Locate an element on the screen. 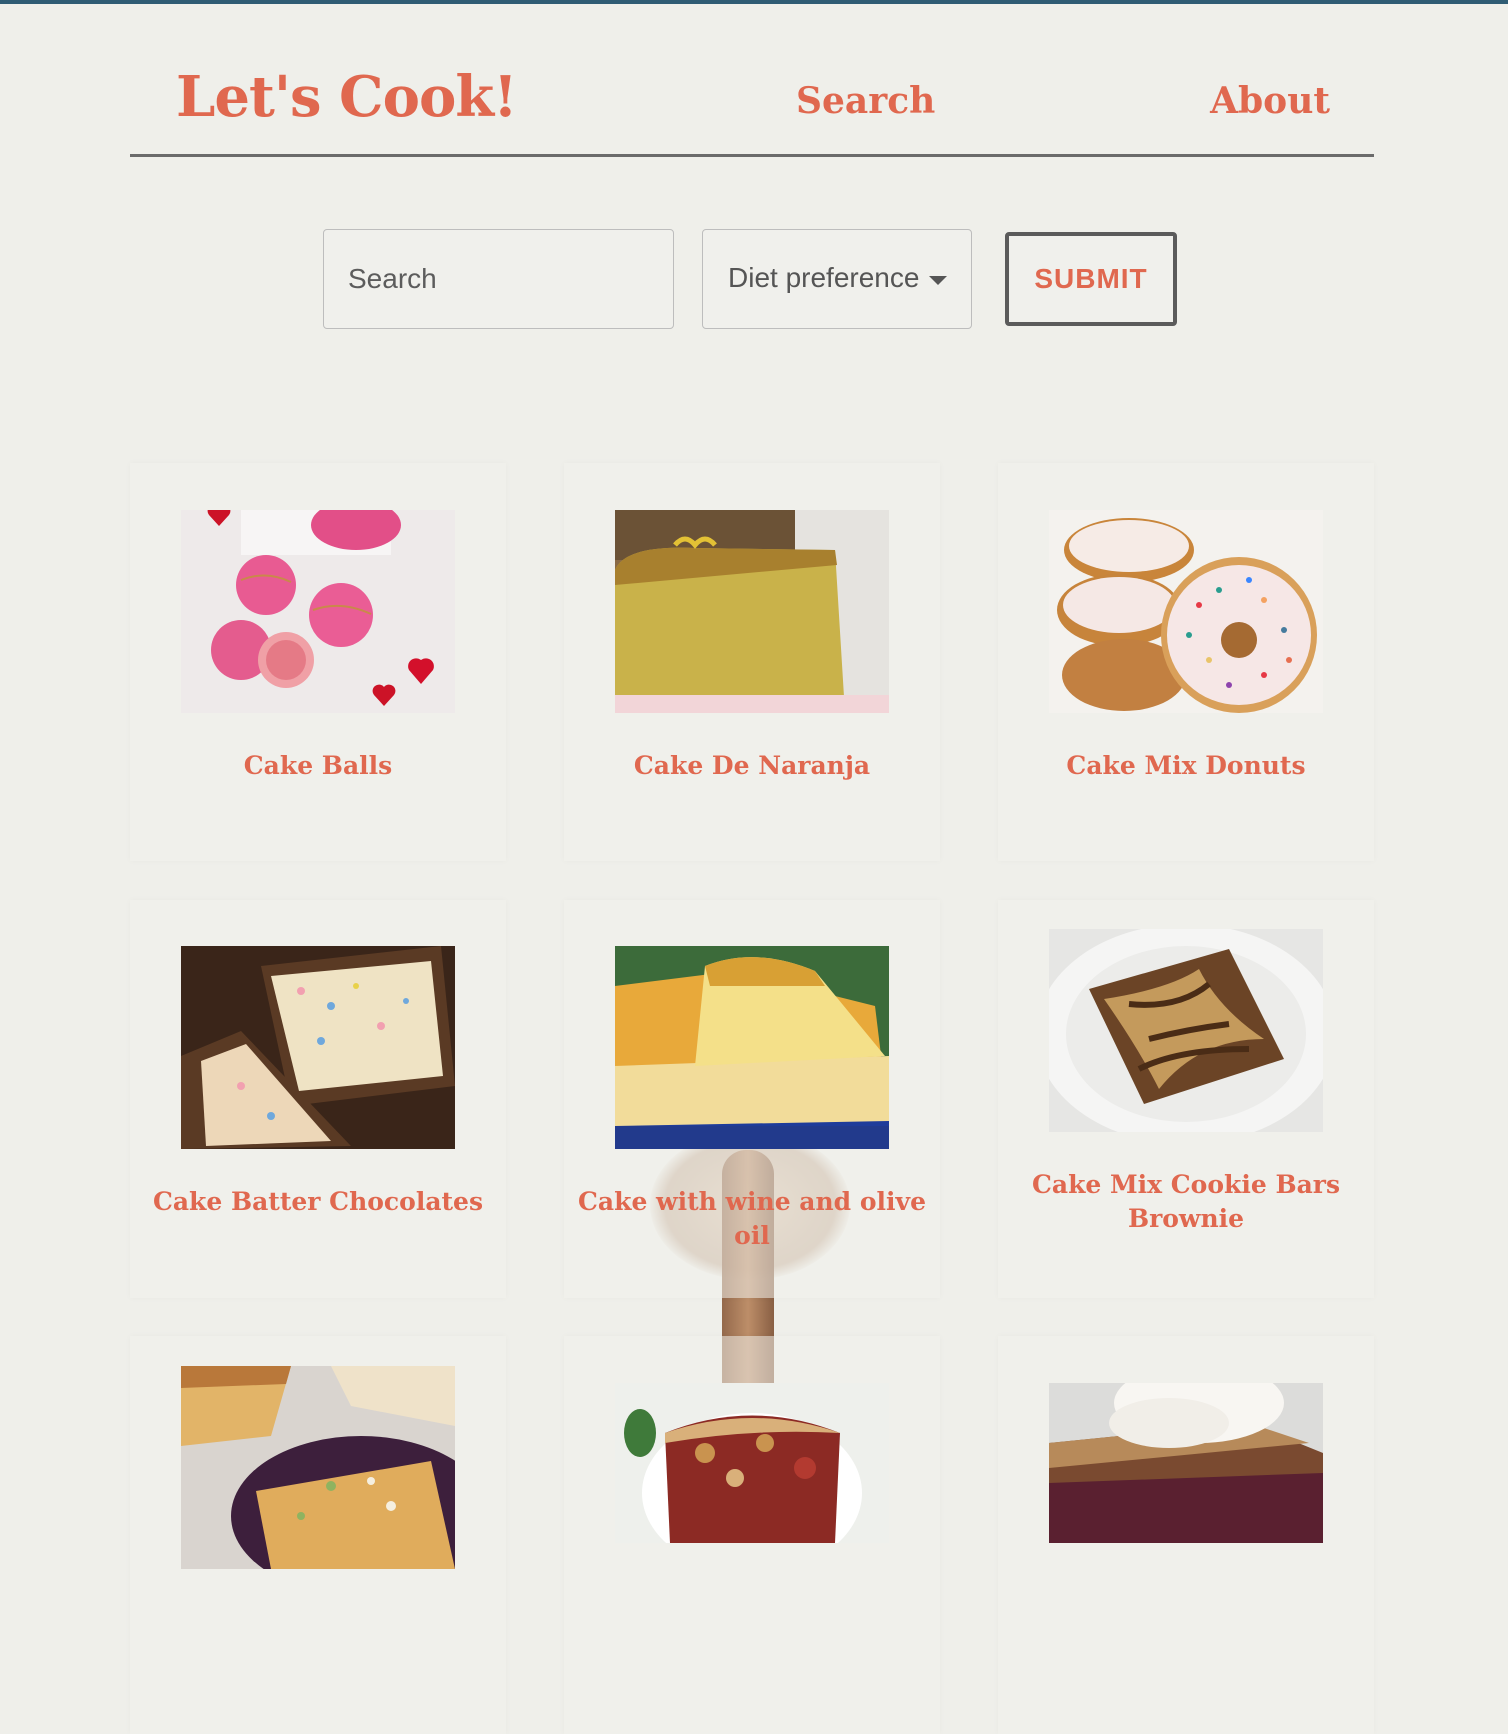  recipe-card: Cake with wine and olive oil is located at coordinates (752, 1099).